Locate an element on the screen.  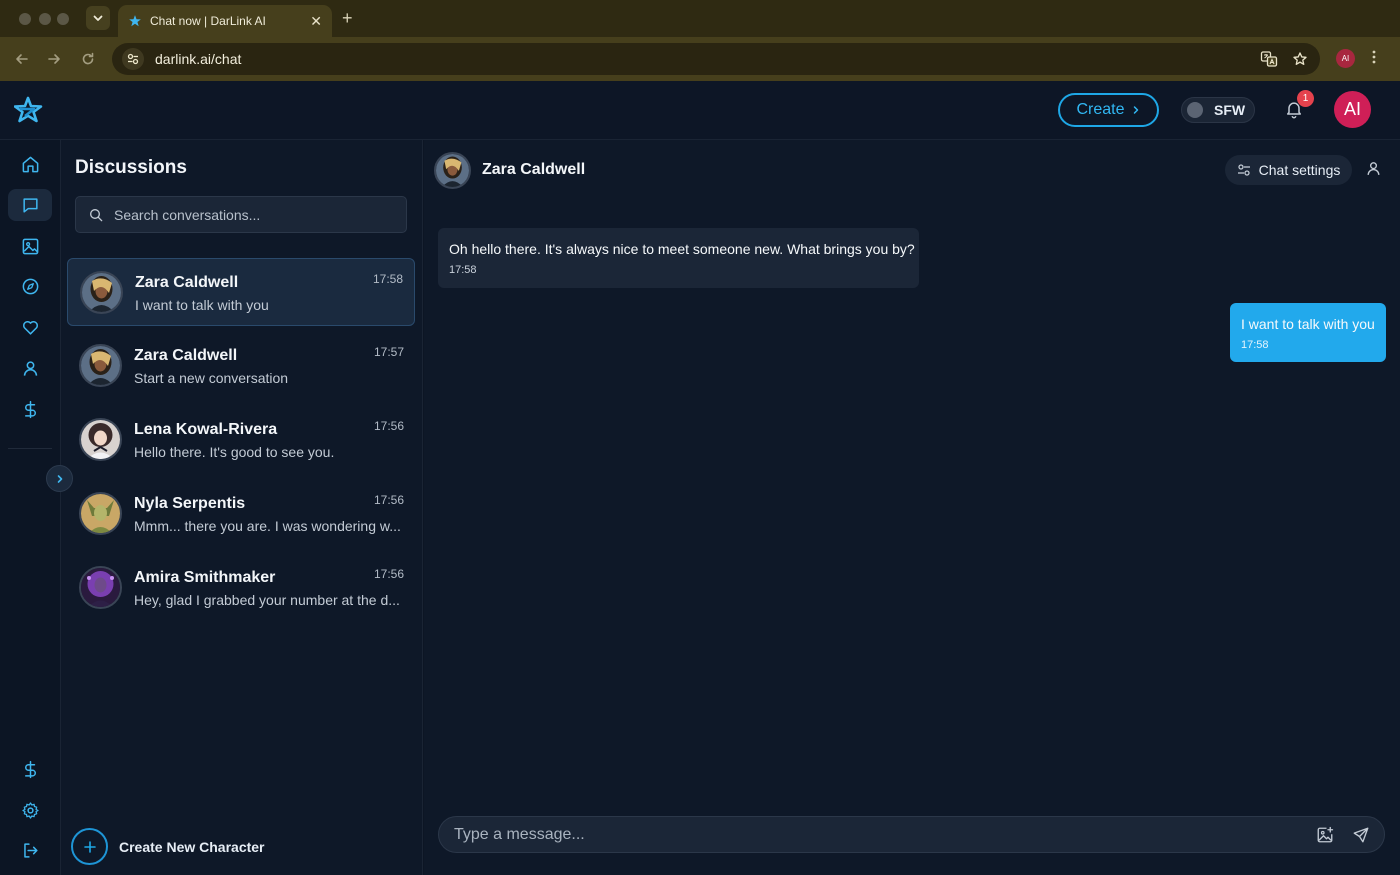
message-input is located at coordinates (874, 834).